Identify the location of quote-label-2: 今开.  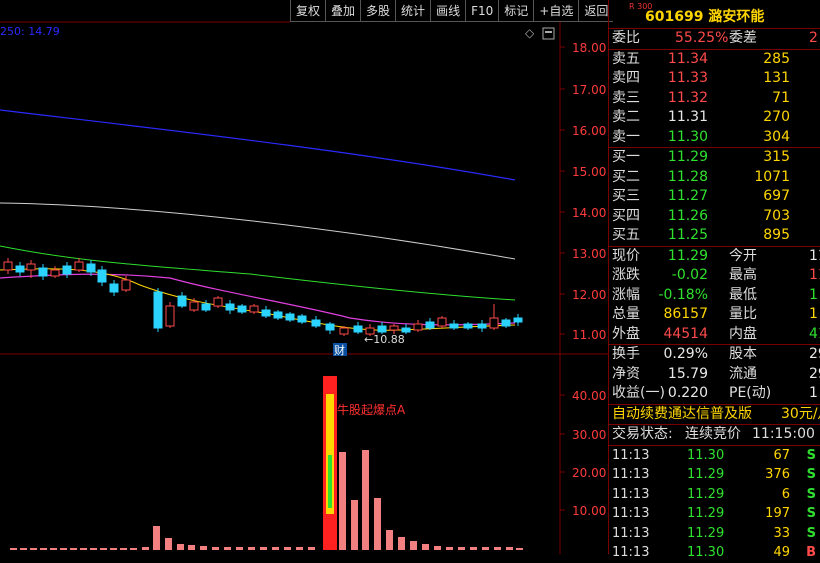
(743, 255).